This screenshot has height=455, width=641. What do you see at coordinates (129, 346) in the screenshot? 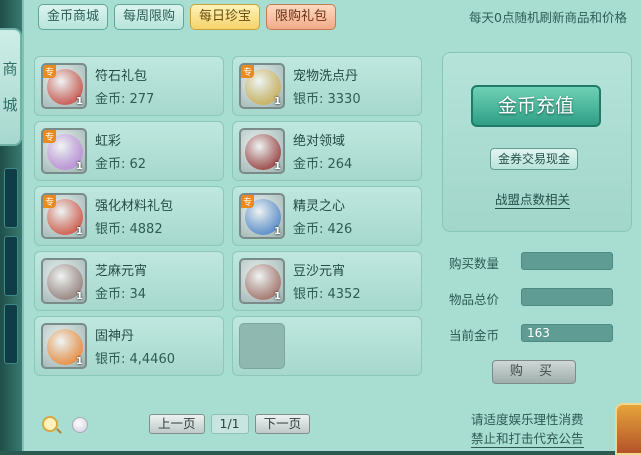
I see `item-card: 1 固神丹银币: 4,4460` at bounding box center [129, 346].